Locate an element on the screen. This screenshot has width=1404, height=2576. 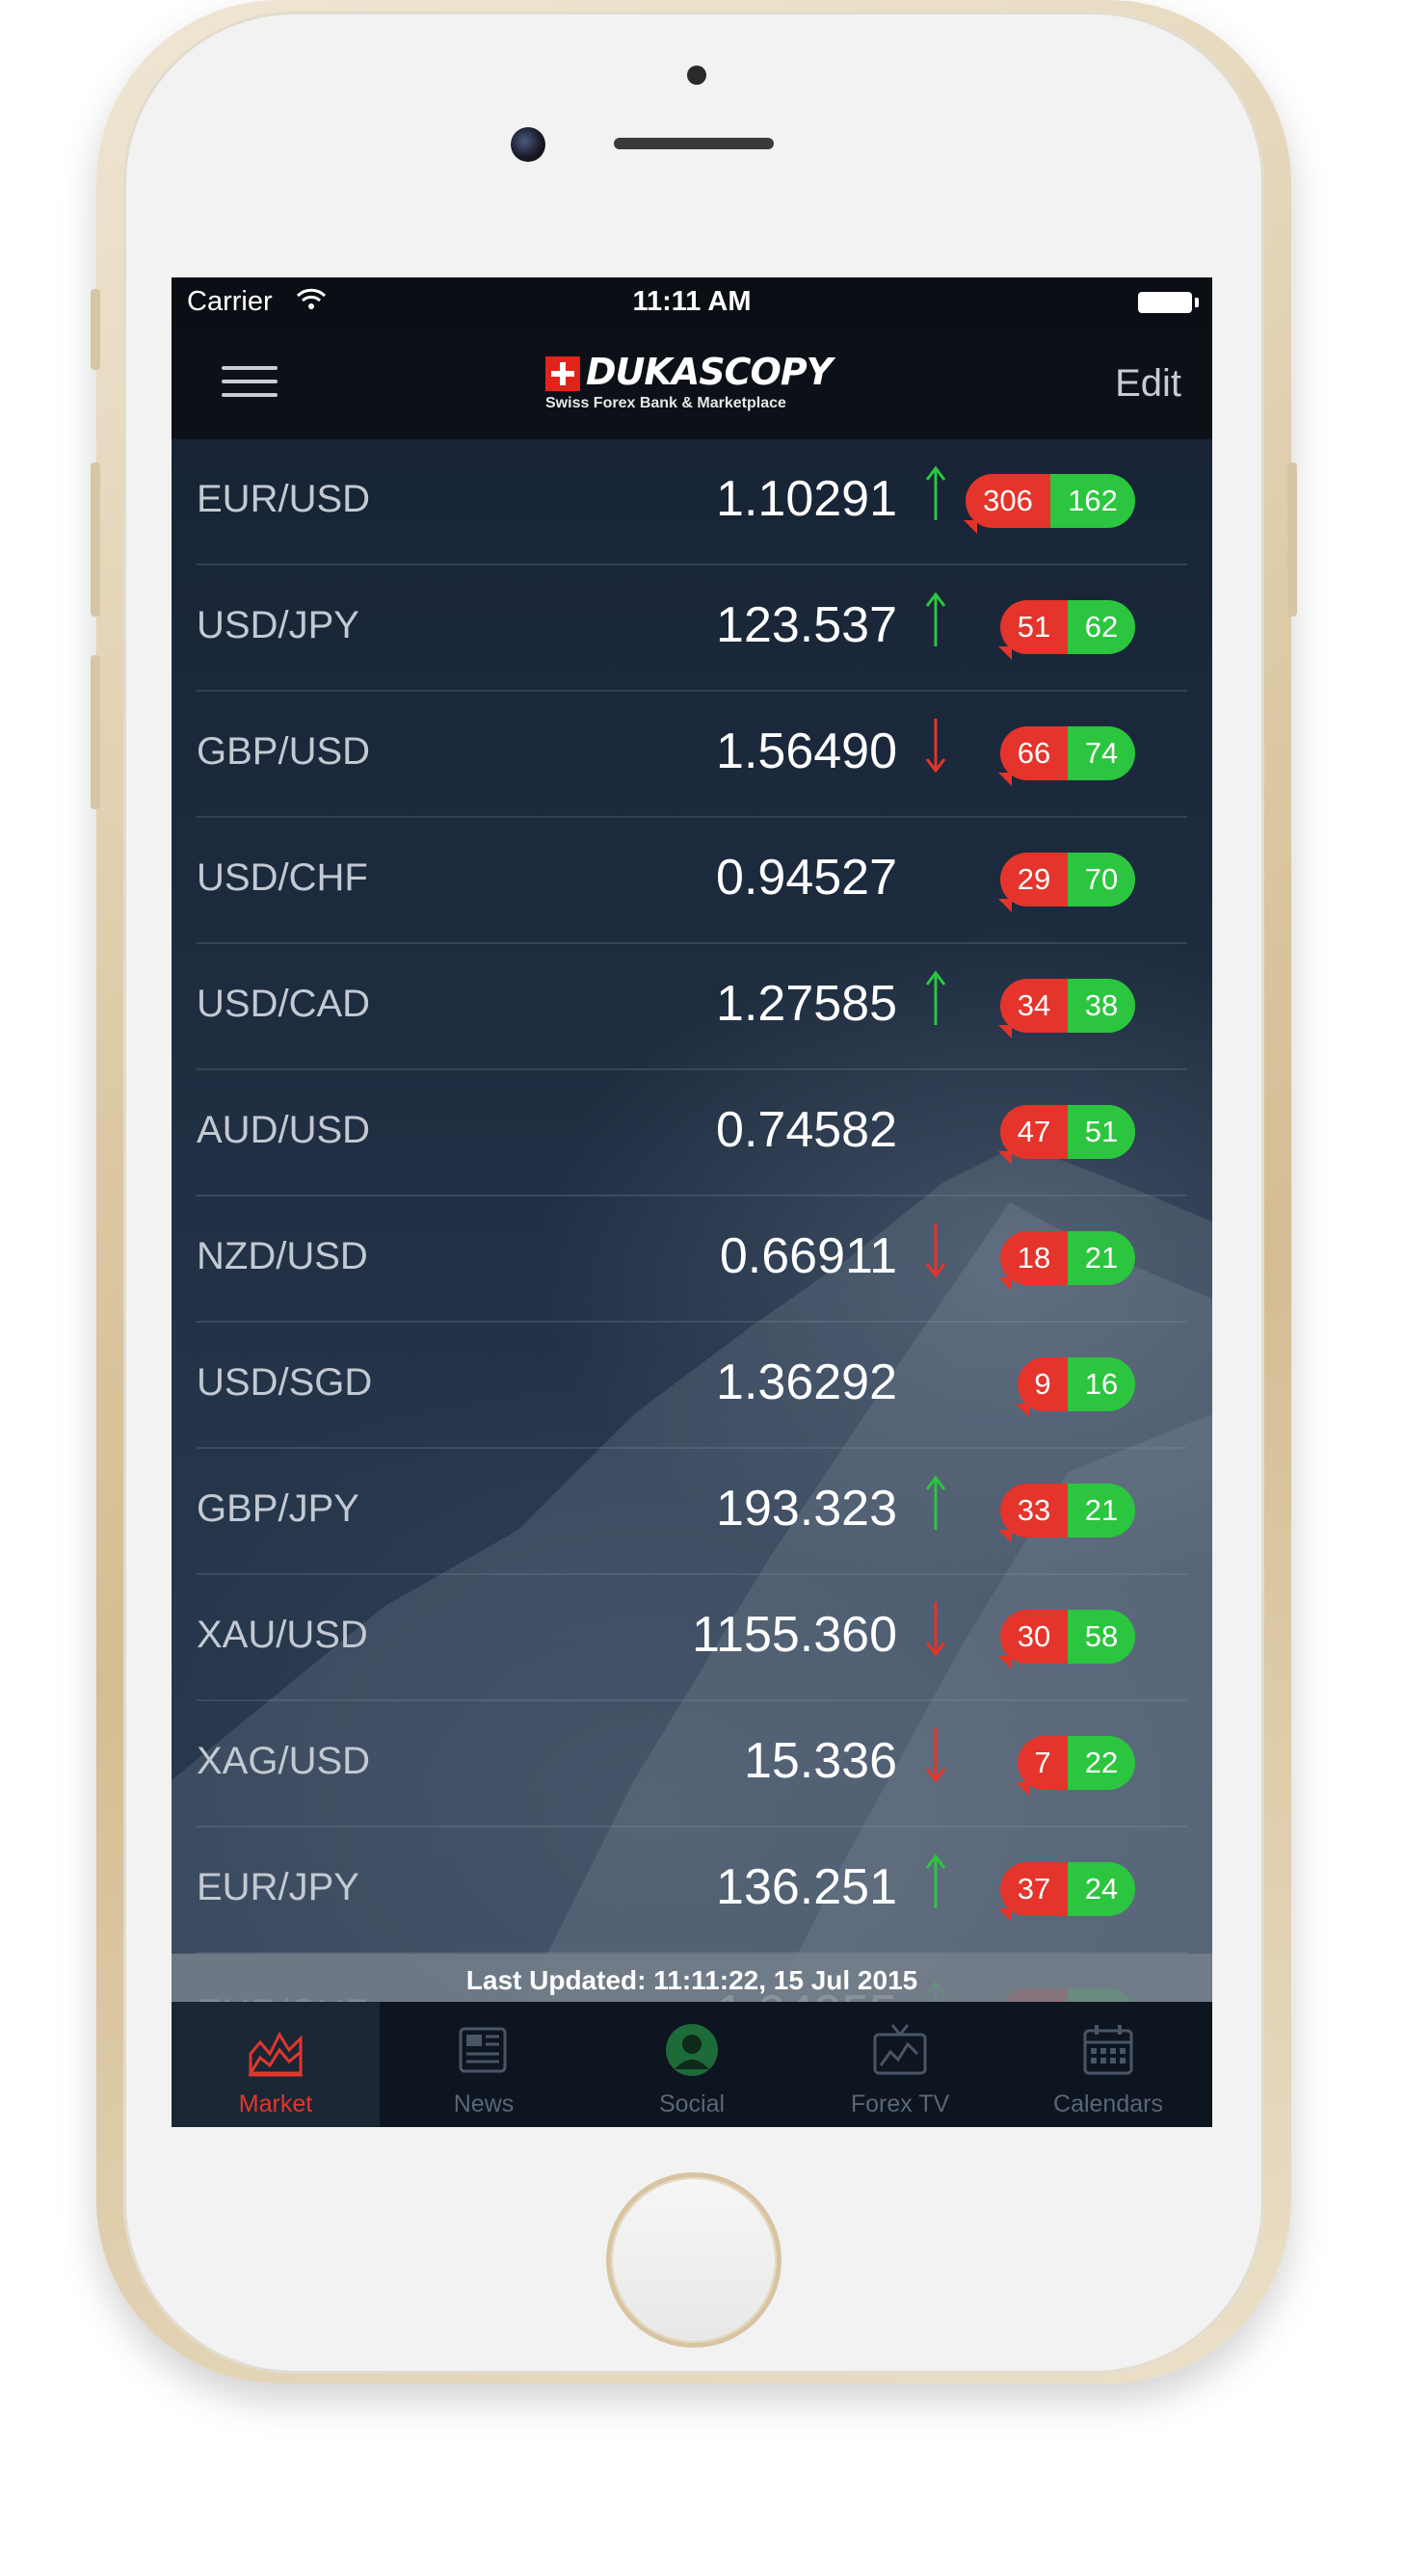
bearish-count: 9 is located at coordinates (1042, 1387).